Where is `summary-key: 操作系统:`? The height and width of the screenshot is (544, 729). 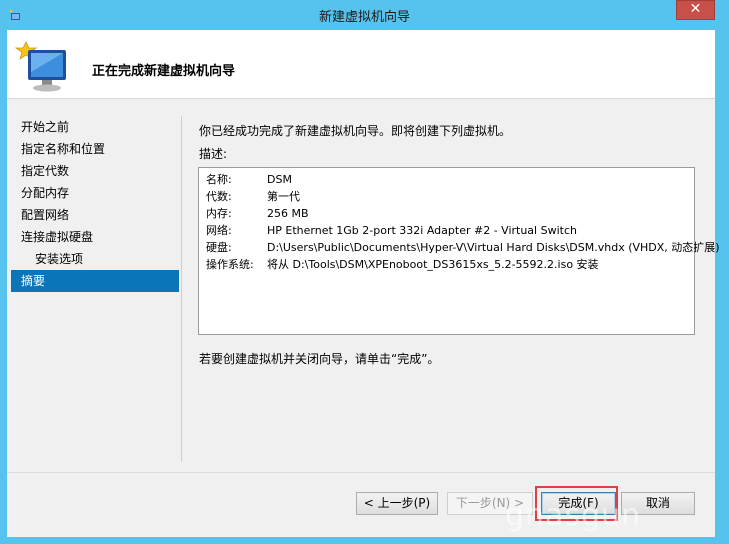 summary-key: 操作系统: is located at coordinates (230, 264).